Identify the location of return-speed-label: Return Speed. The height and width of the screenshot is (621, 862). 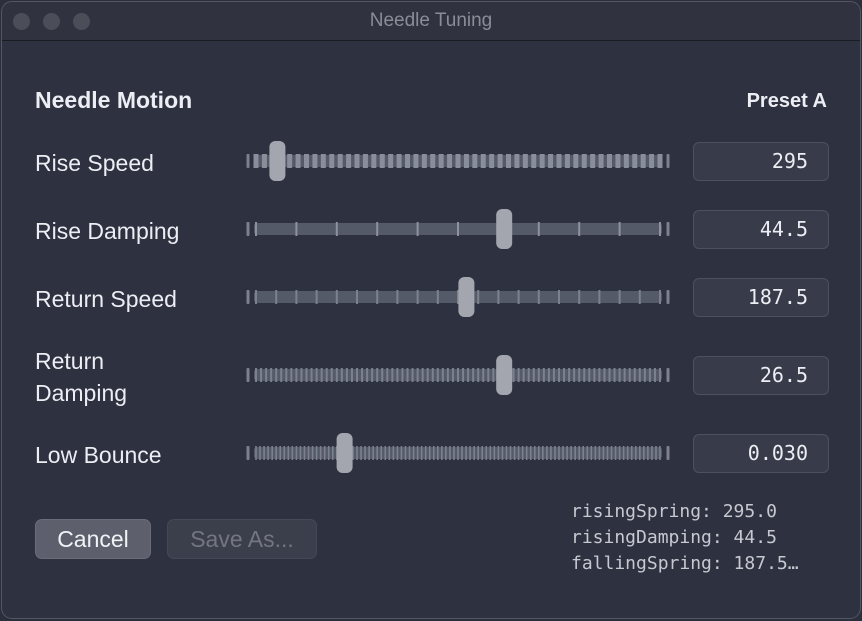
(106, 299).